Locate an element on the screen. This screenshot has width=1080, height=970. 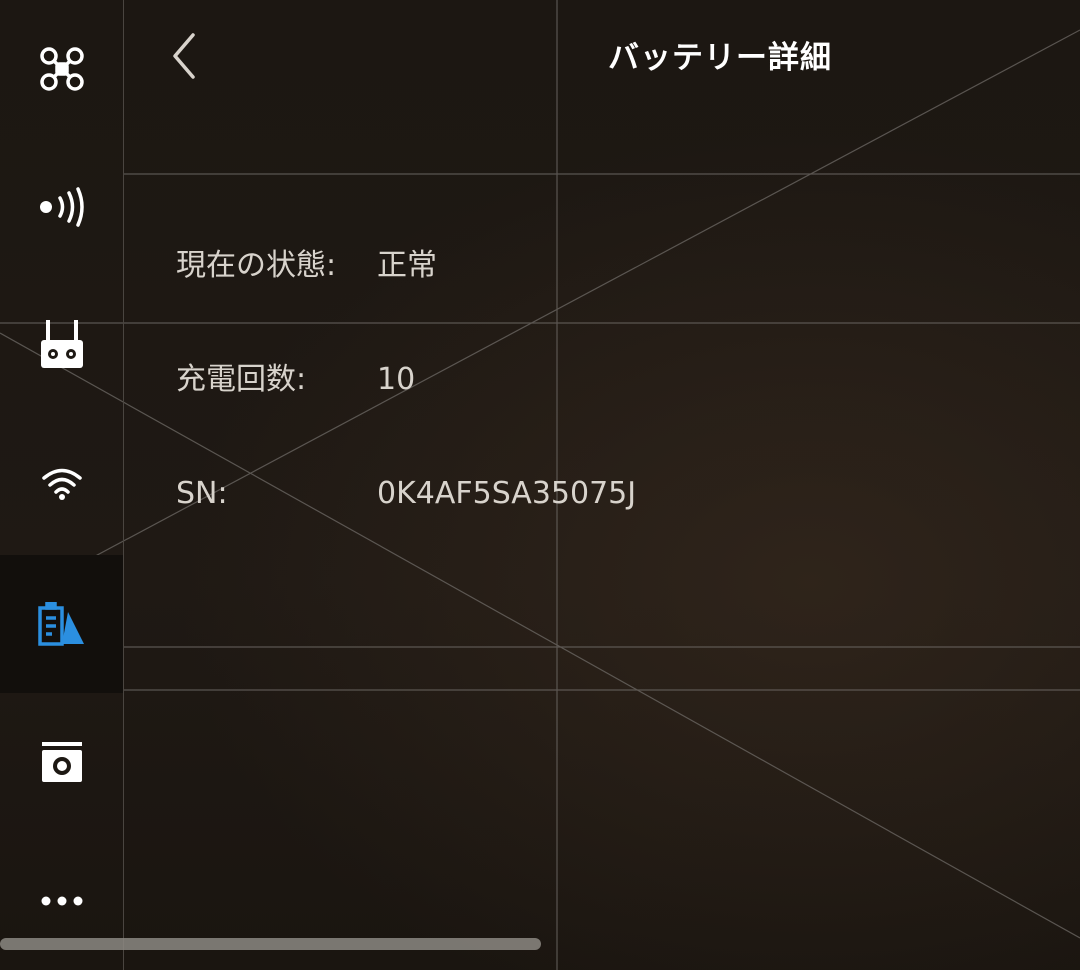
sidebar-item-sensors is located at coordinates (61, 207).